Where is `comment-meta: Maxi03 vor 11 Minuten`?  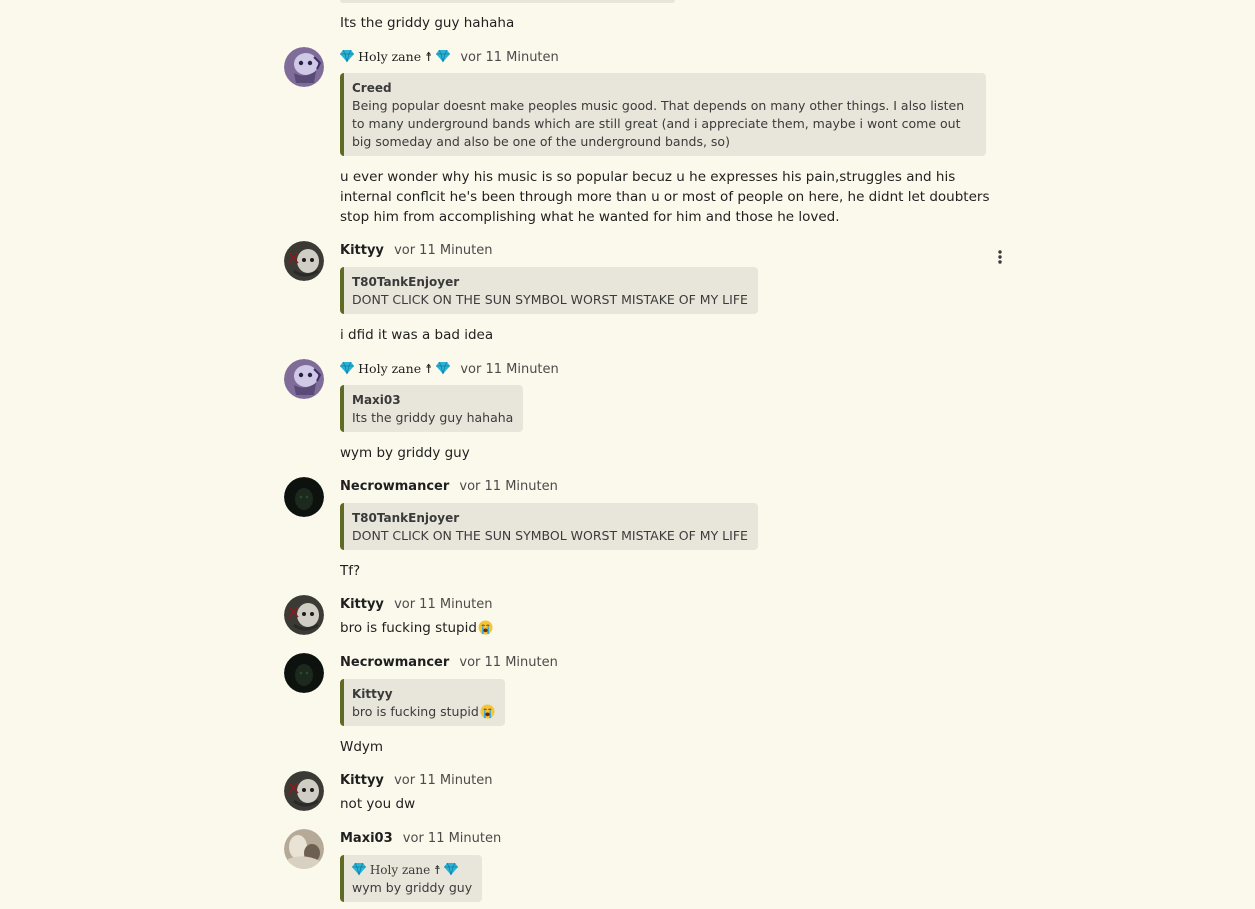 comment-meta: Maxi03 vor 11 Minuten is located at coordinates (665, 839).